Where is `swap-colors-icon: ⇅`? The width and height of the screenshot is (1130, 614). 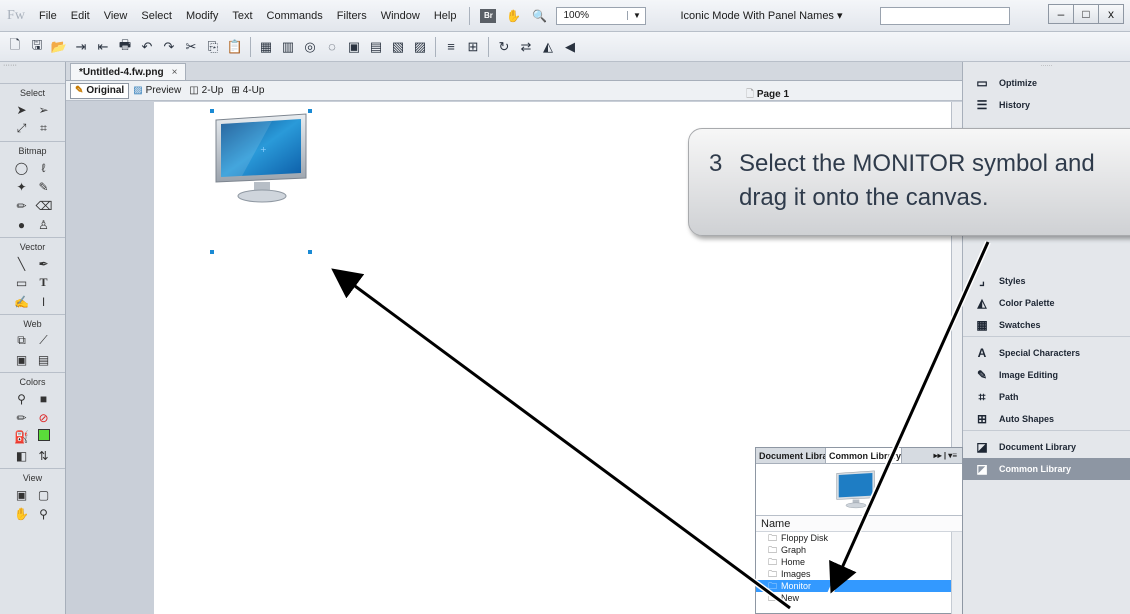
swap-colors-icon: ⇅ is located at coordinates (44, 456).